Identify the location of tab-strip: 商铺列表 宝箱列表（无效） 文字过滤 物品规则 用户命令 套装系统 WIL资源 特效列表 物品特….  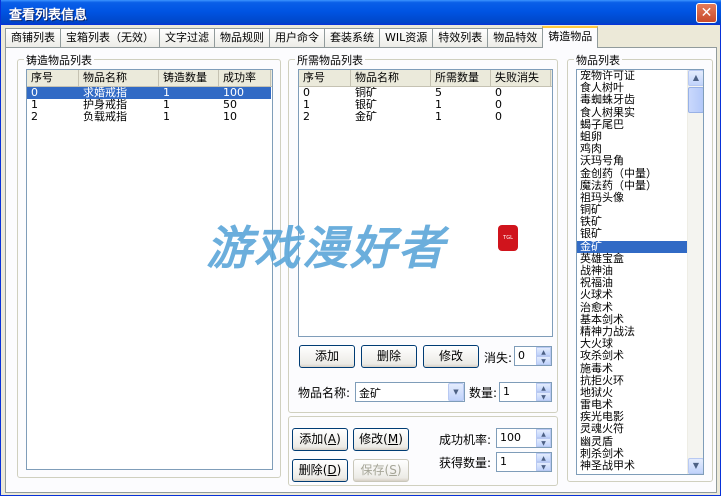
(302, 37).